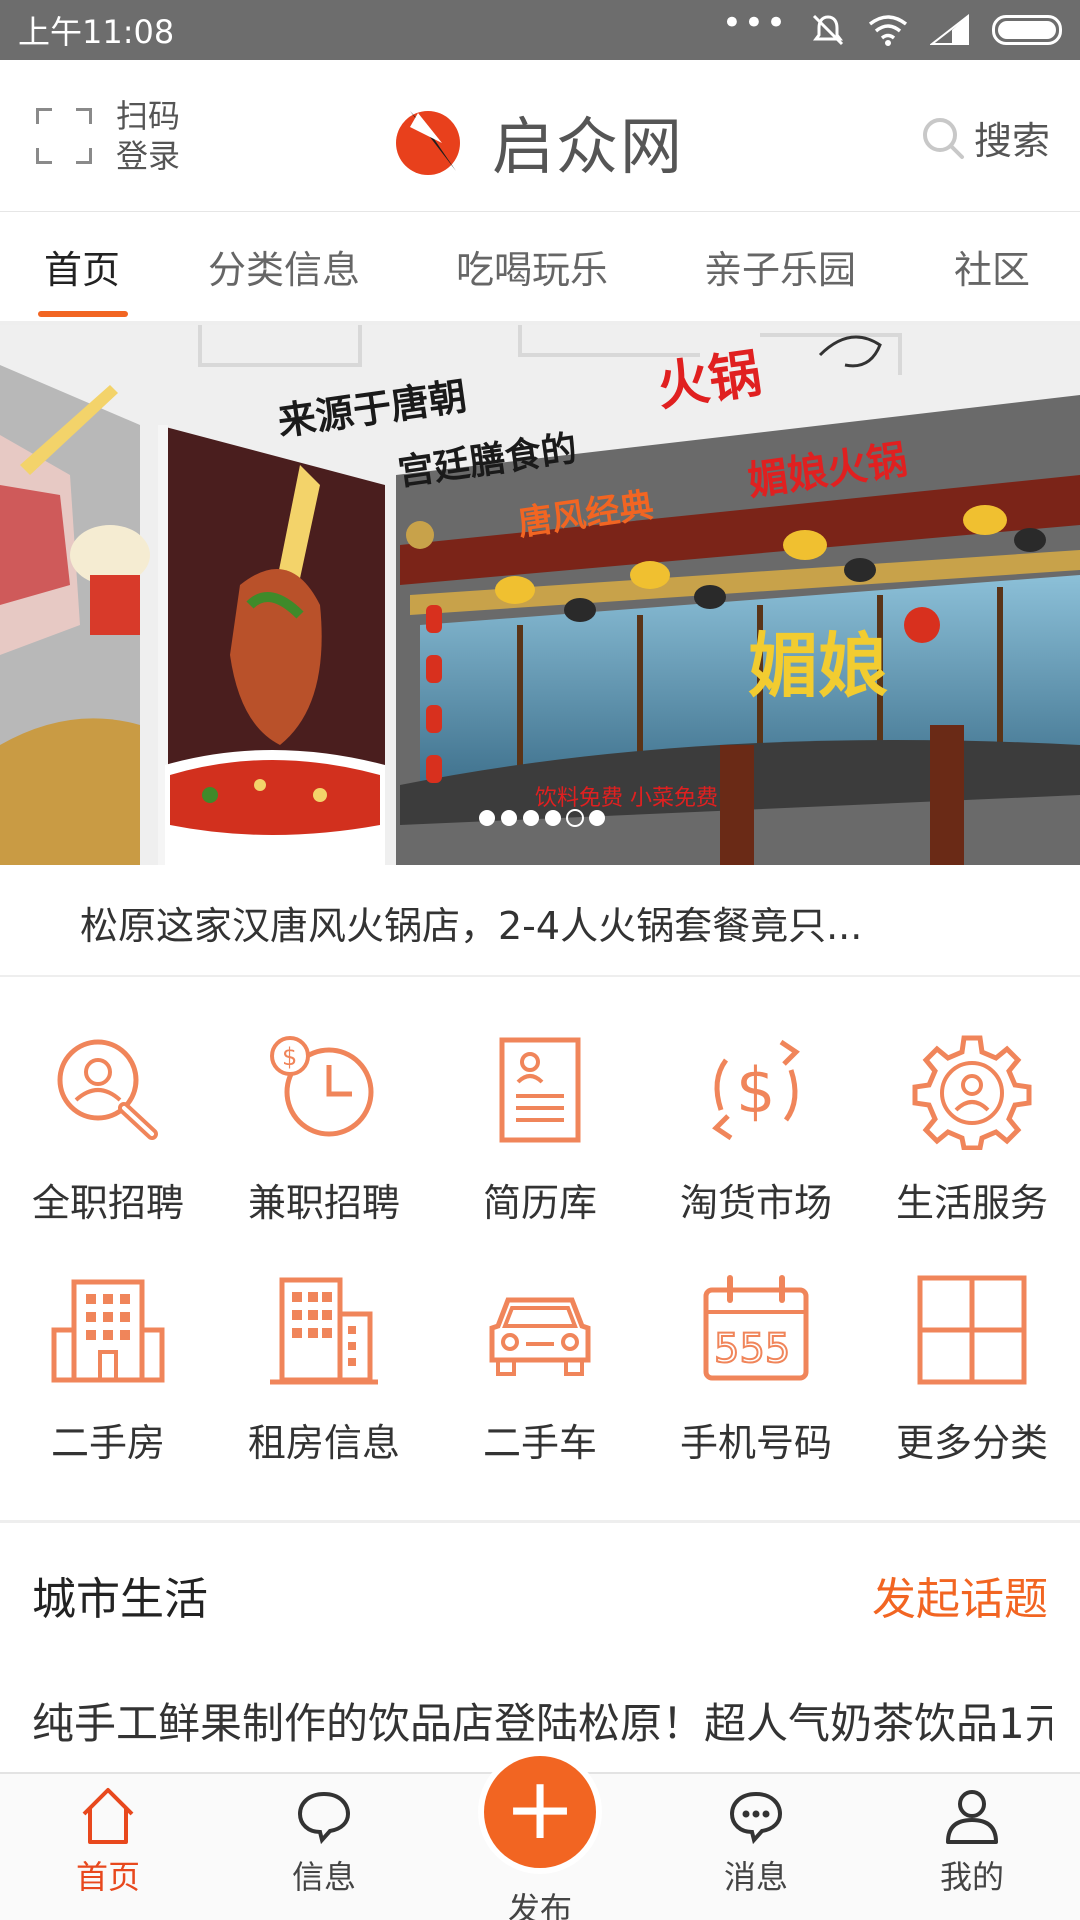  What do you see at coordinates (96, 32) in the screenshot?
I see `status-time: 上午11:08` at bounding box center [96, 32].